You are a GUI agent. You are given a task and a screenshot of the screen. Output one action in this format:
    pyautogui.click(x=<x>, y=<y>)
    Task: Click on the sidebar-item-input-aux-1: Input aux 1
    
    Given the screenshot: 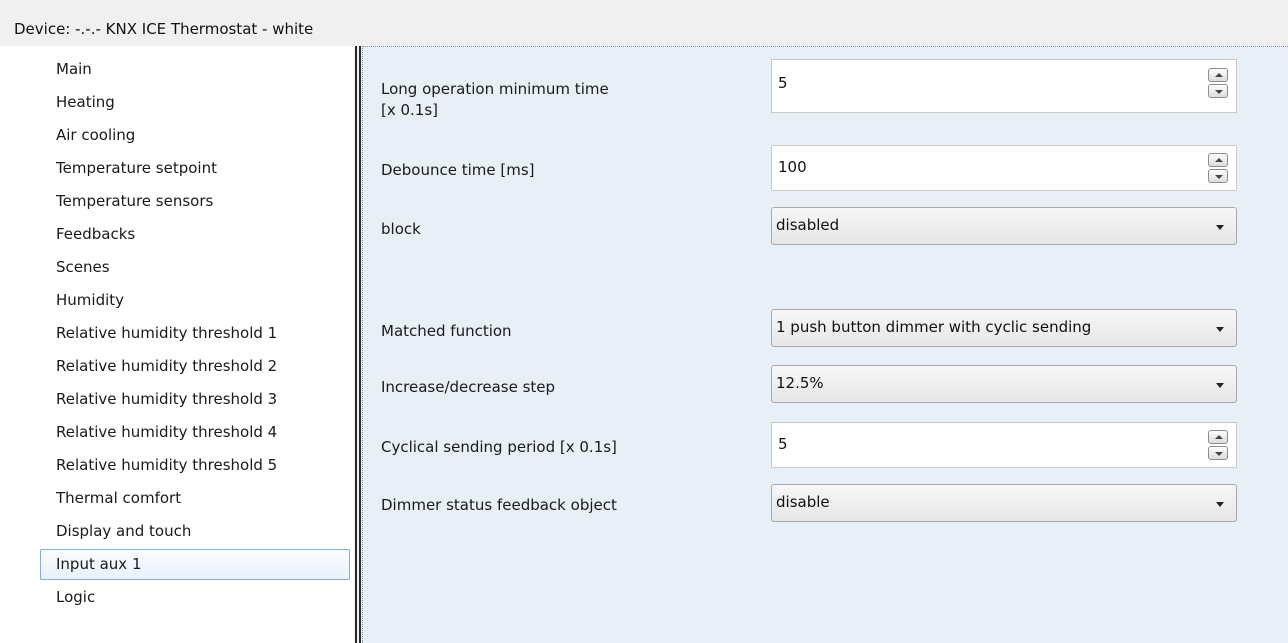 What is the action you would take?
    pyautogui.click(x=195, y=564)
    